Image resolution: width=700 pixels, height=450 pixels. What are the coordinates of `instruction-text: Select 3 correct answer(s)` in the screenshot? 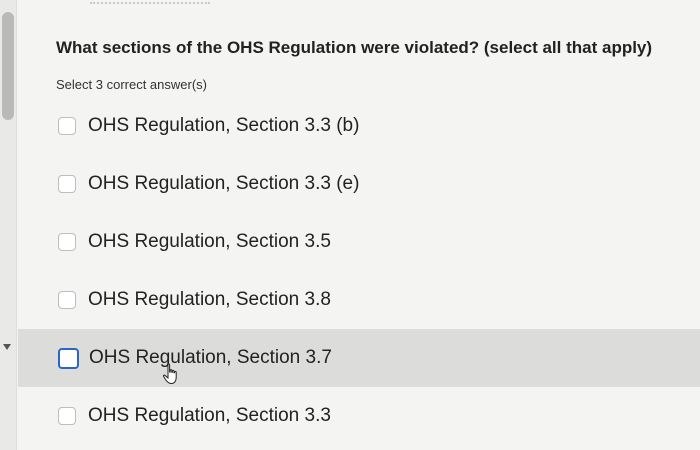 It's located at (131, 84).